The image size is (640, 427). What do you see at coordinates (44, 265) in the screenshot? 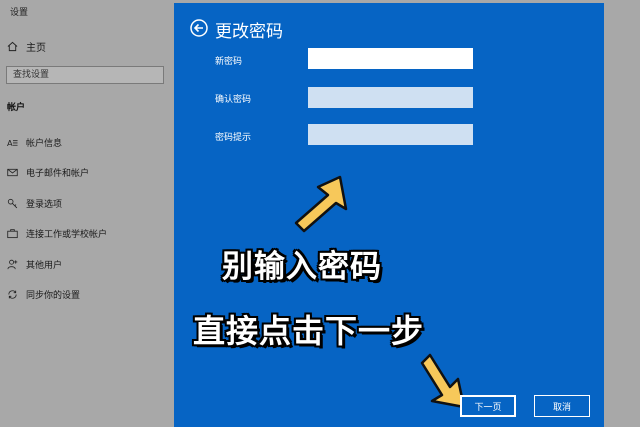
I see `sidebar-item-label: 其他用户` at bounding box center [44, 265].